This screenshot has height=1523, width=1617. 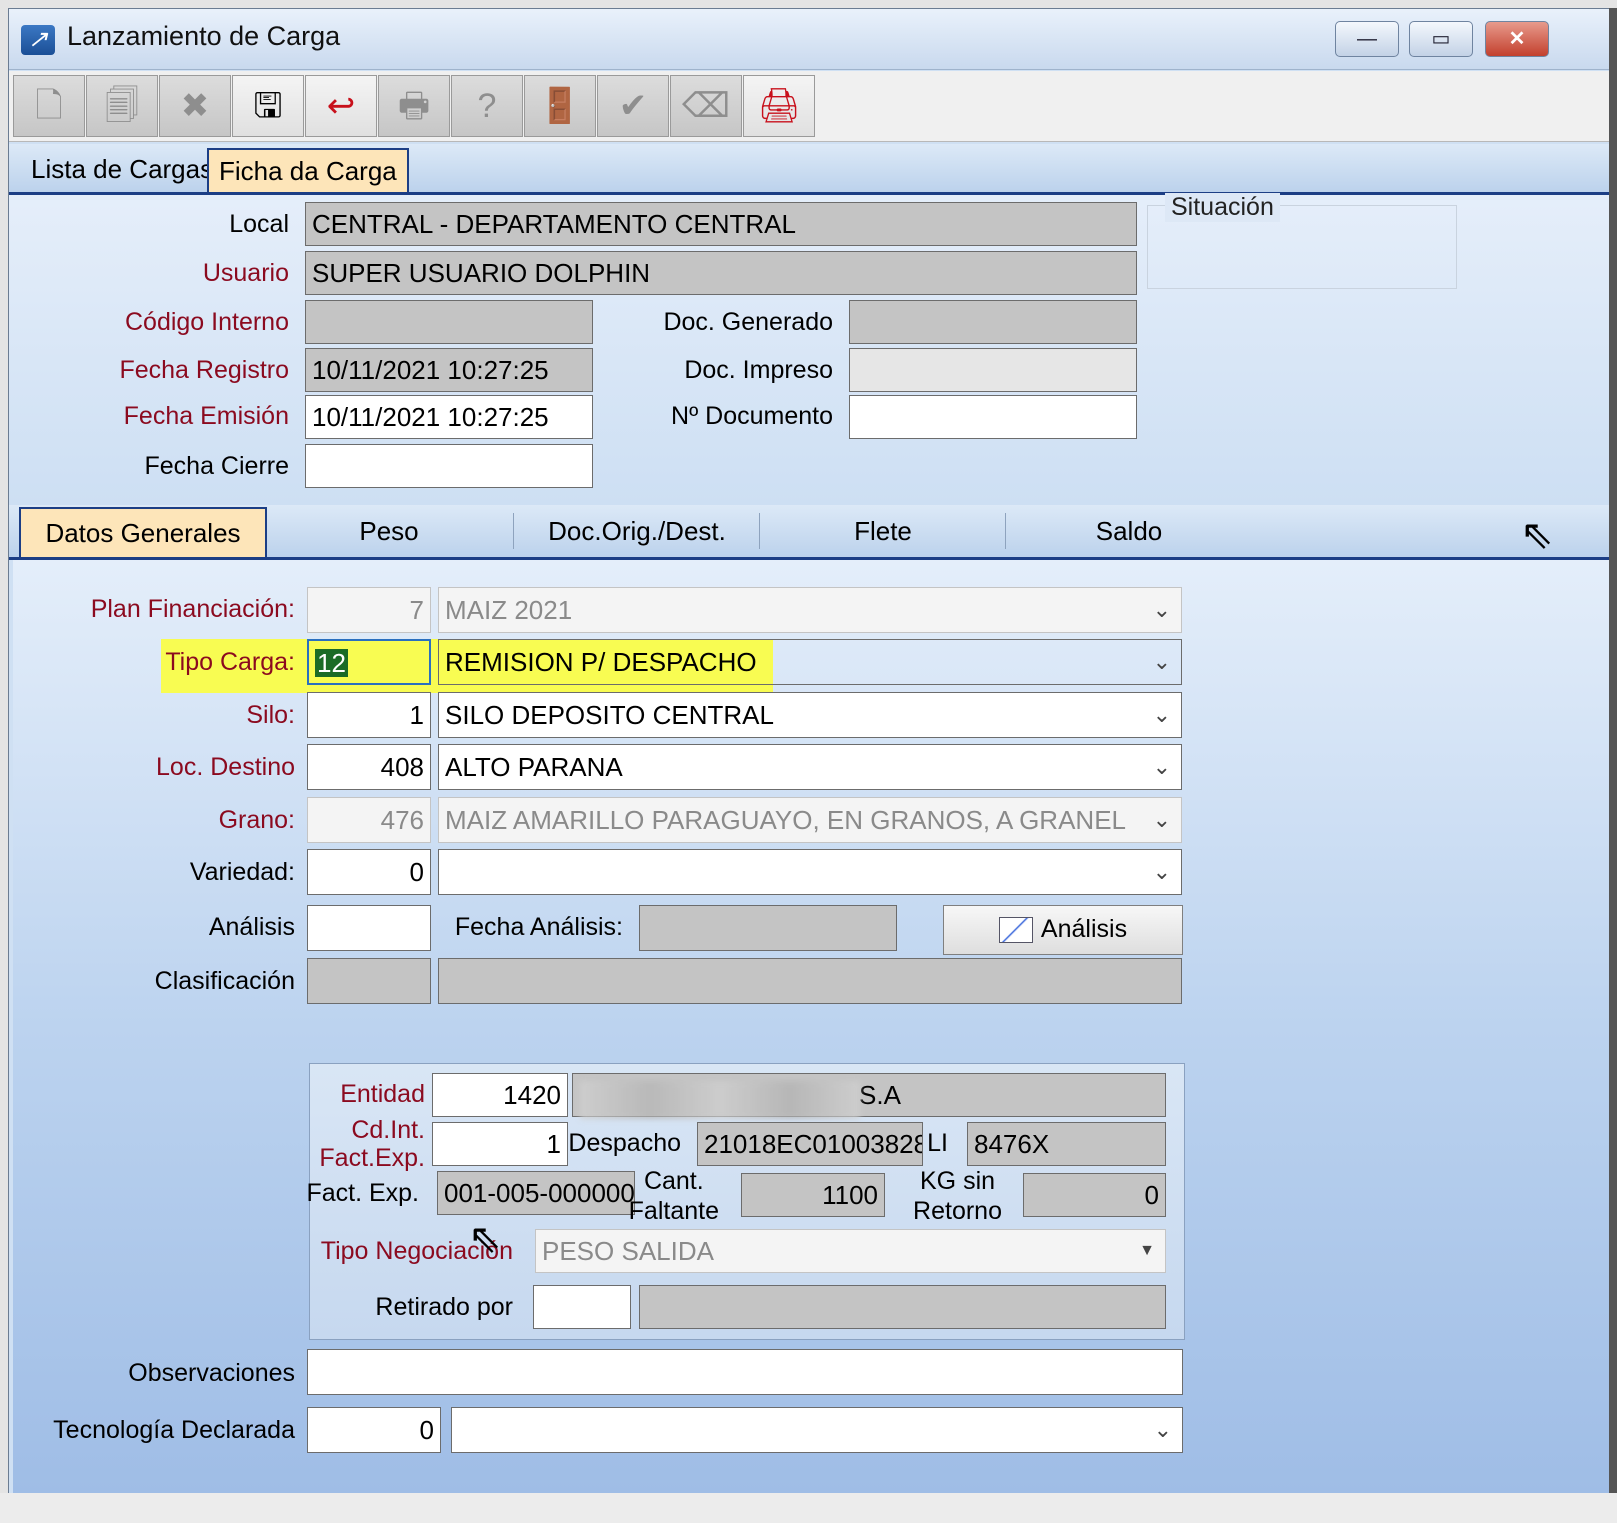 What do you see at coordinates (993, 322) in the screenshot?
I see `doc-generado-field` at bounding box center [993, 322].